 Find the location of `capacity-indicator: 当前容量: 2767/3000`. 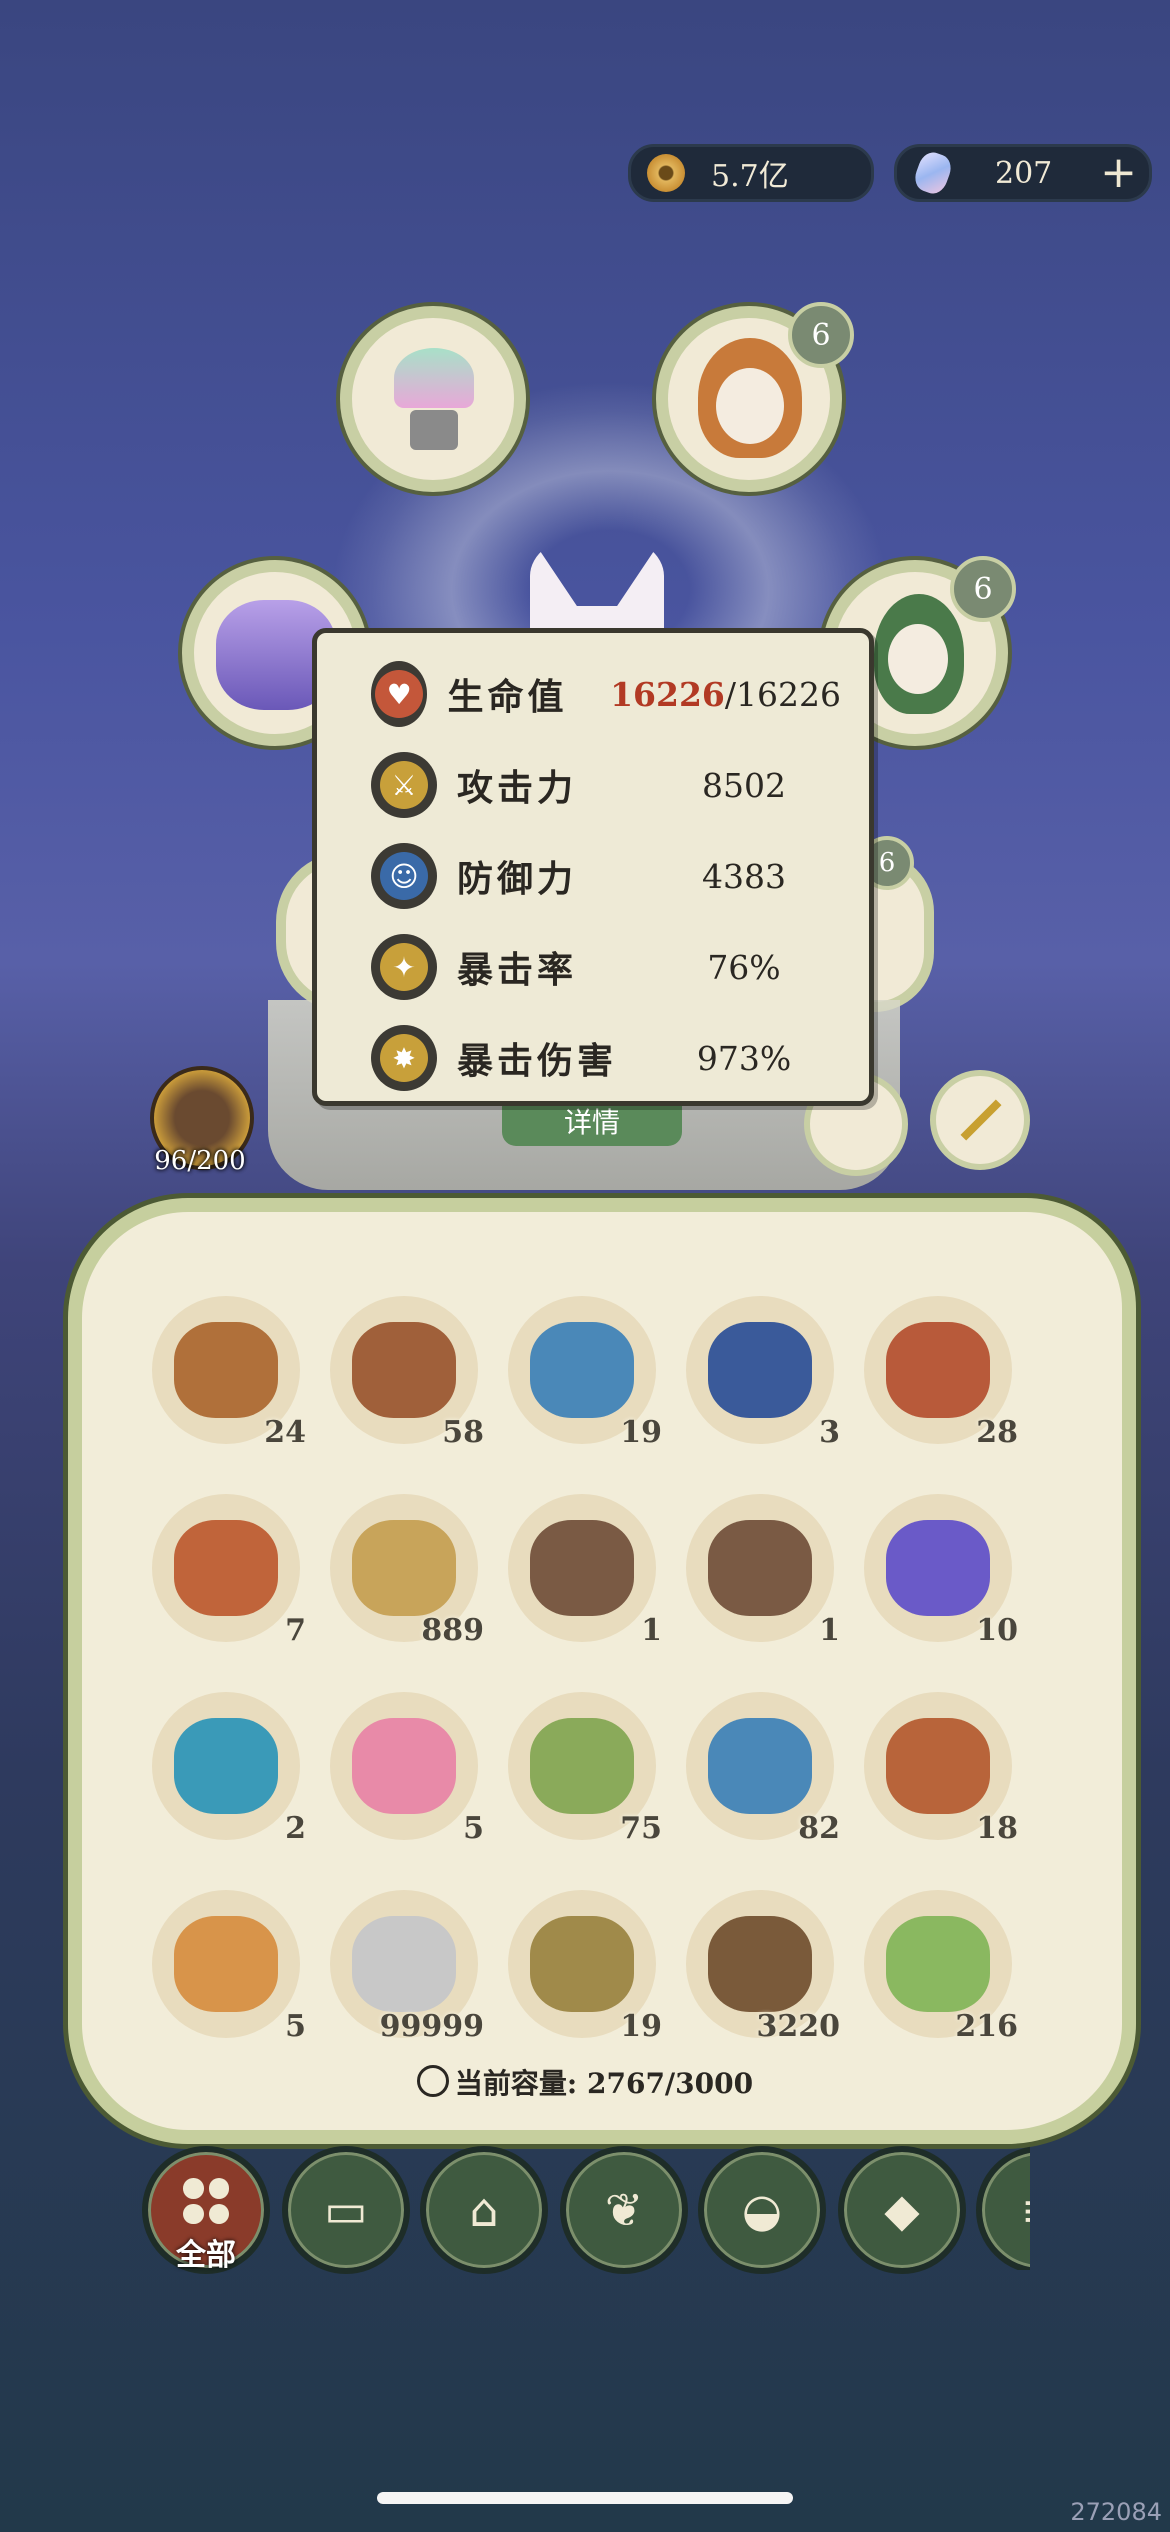

capacity-indicator: 当前容量: 2767/3000 is located at coordinates (585, 2082).